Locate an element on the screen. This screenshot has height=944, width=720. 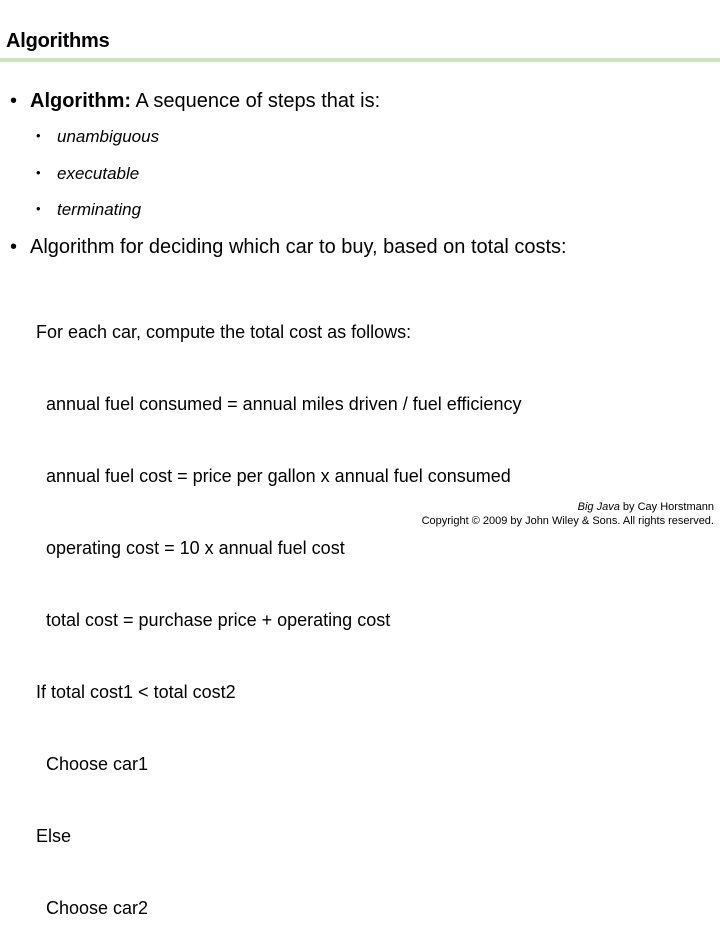
pseudocode-line: If total cost1 < total cost2 is located at coordinates (136, 692).